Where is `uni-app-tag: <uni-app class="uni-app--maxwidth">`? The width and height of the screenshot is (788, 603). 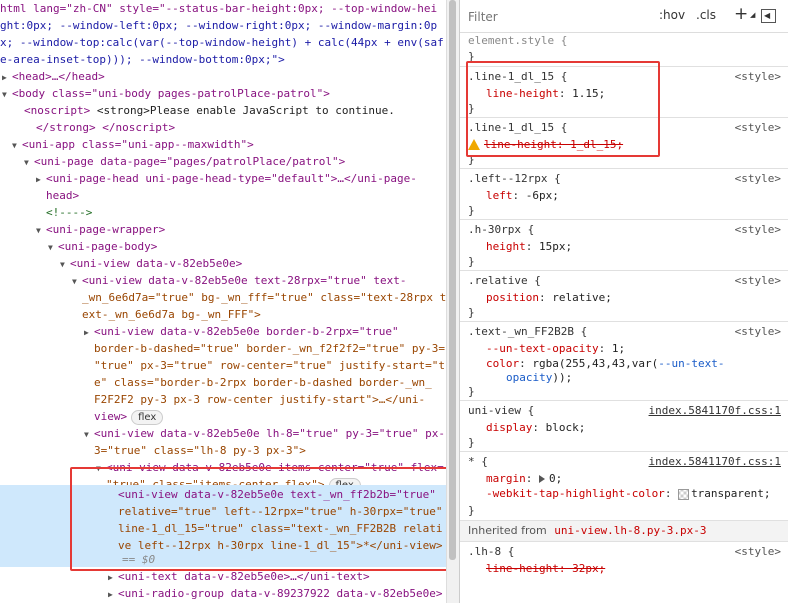
uni-app-tag: <uni-app class="uni-app--maxwidth"> is located at coordinates (138, 144).